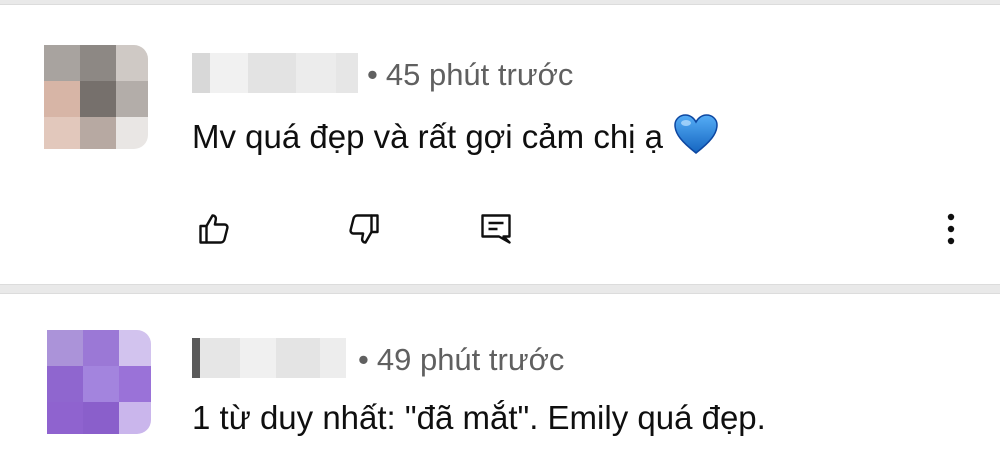 The height and width of the screenshot is (459, 1000). I want to click on dislike-button, so click(364, 229).